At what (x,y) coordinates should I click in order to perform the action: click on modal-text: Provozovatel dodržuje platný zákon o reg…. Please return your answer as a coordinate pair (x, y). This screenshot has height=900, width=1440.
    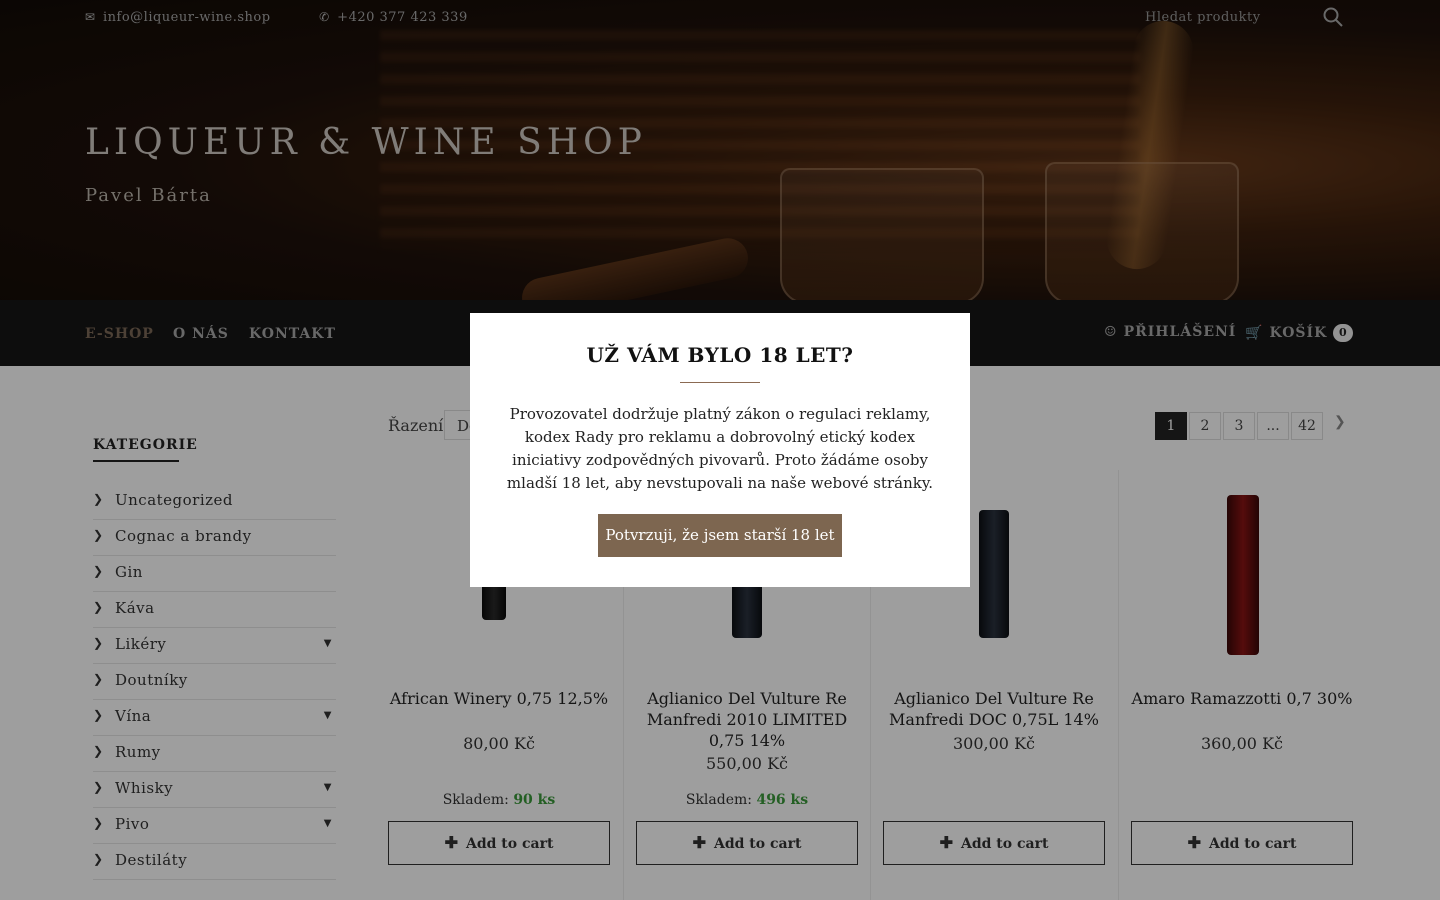
    Looking at the image, I should click on (720, 448).